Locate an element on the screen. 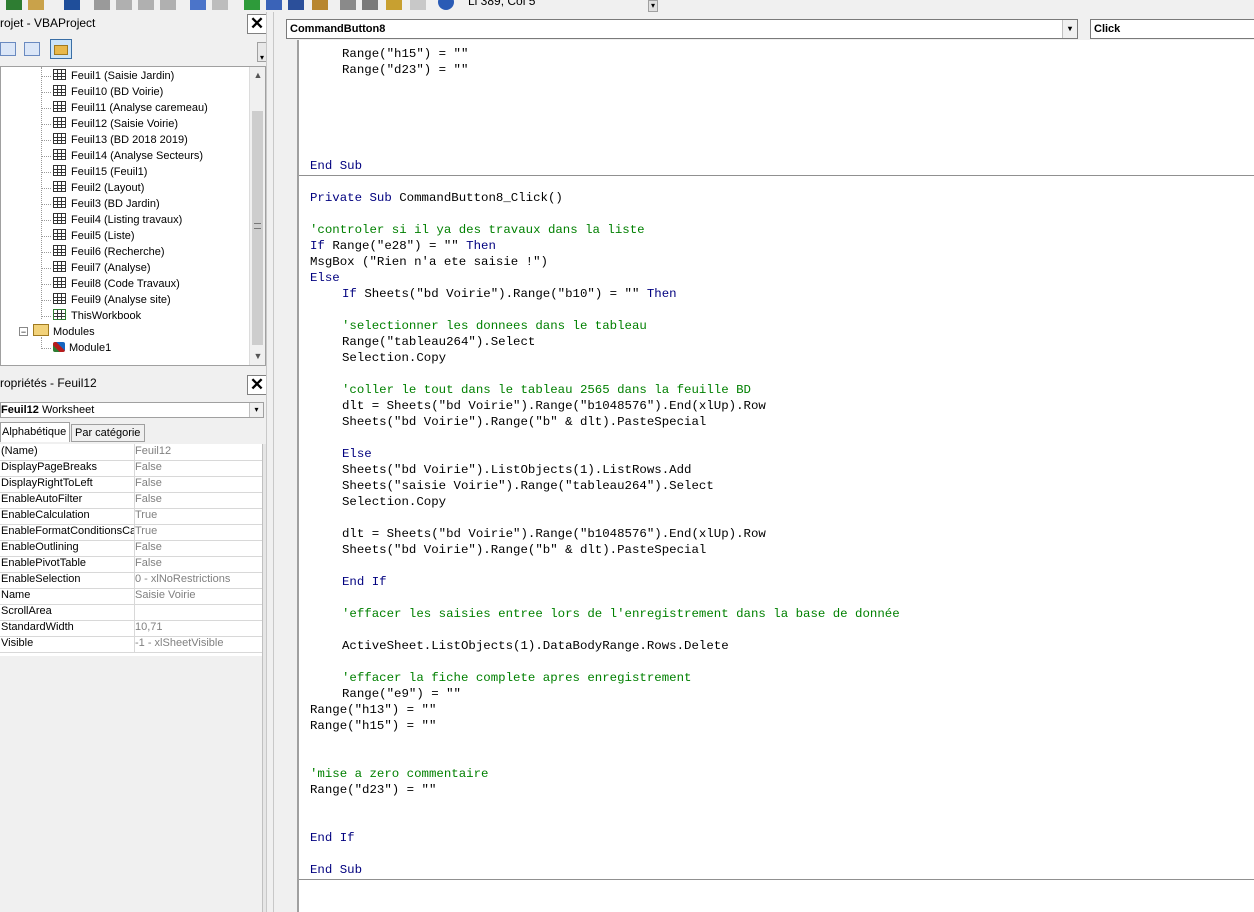 Image resolution: width=1254 pixels, height=912 pixels. property-value: Feuil12 is located at coordinates (198, 452).